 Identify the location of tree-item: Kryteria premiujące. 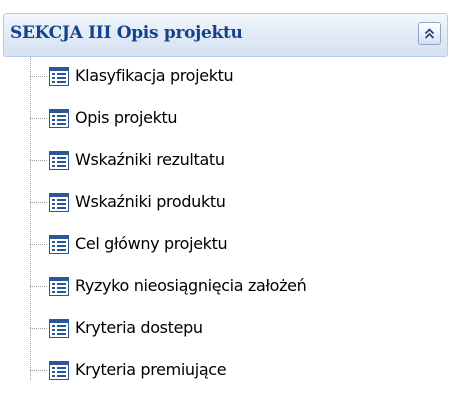
(230, 371).